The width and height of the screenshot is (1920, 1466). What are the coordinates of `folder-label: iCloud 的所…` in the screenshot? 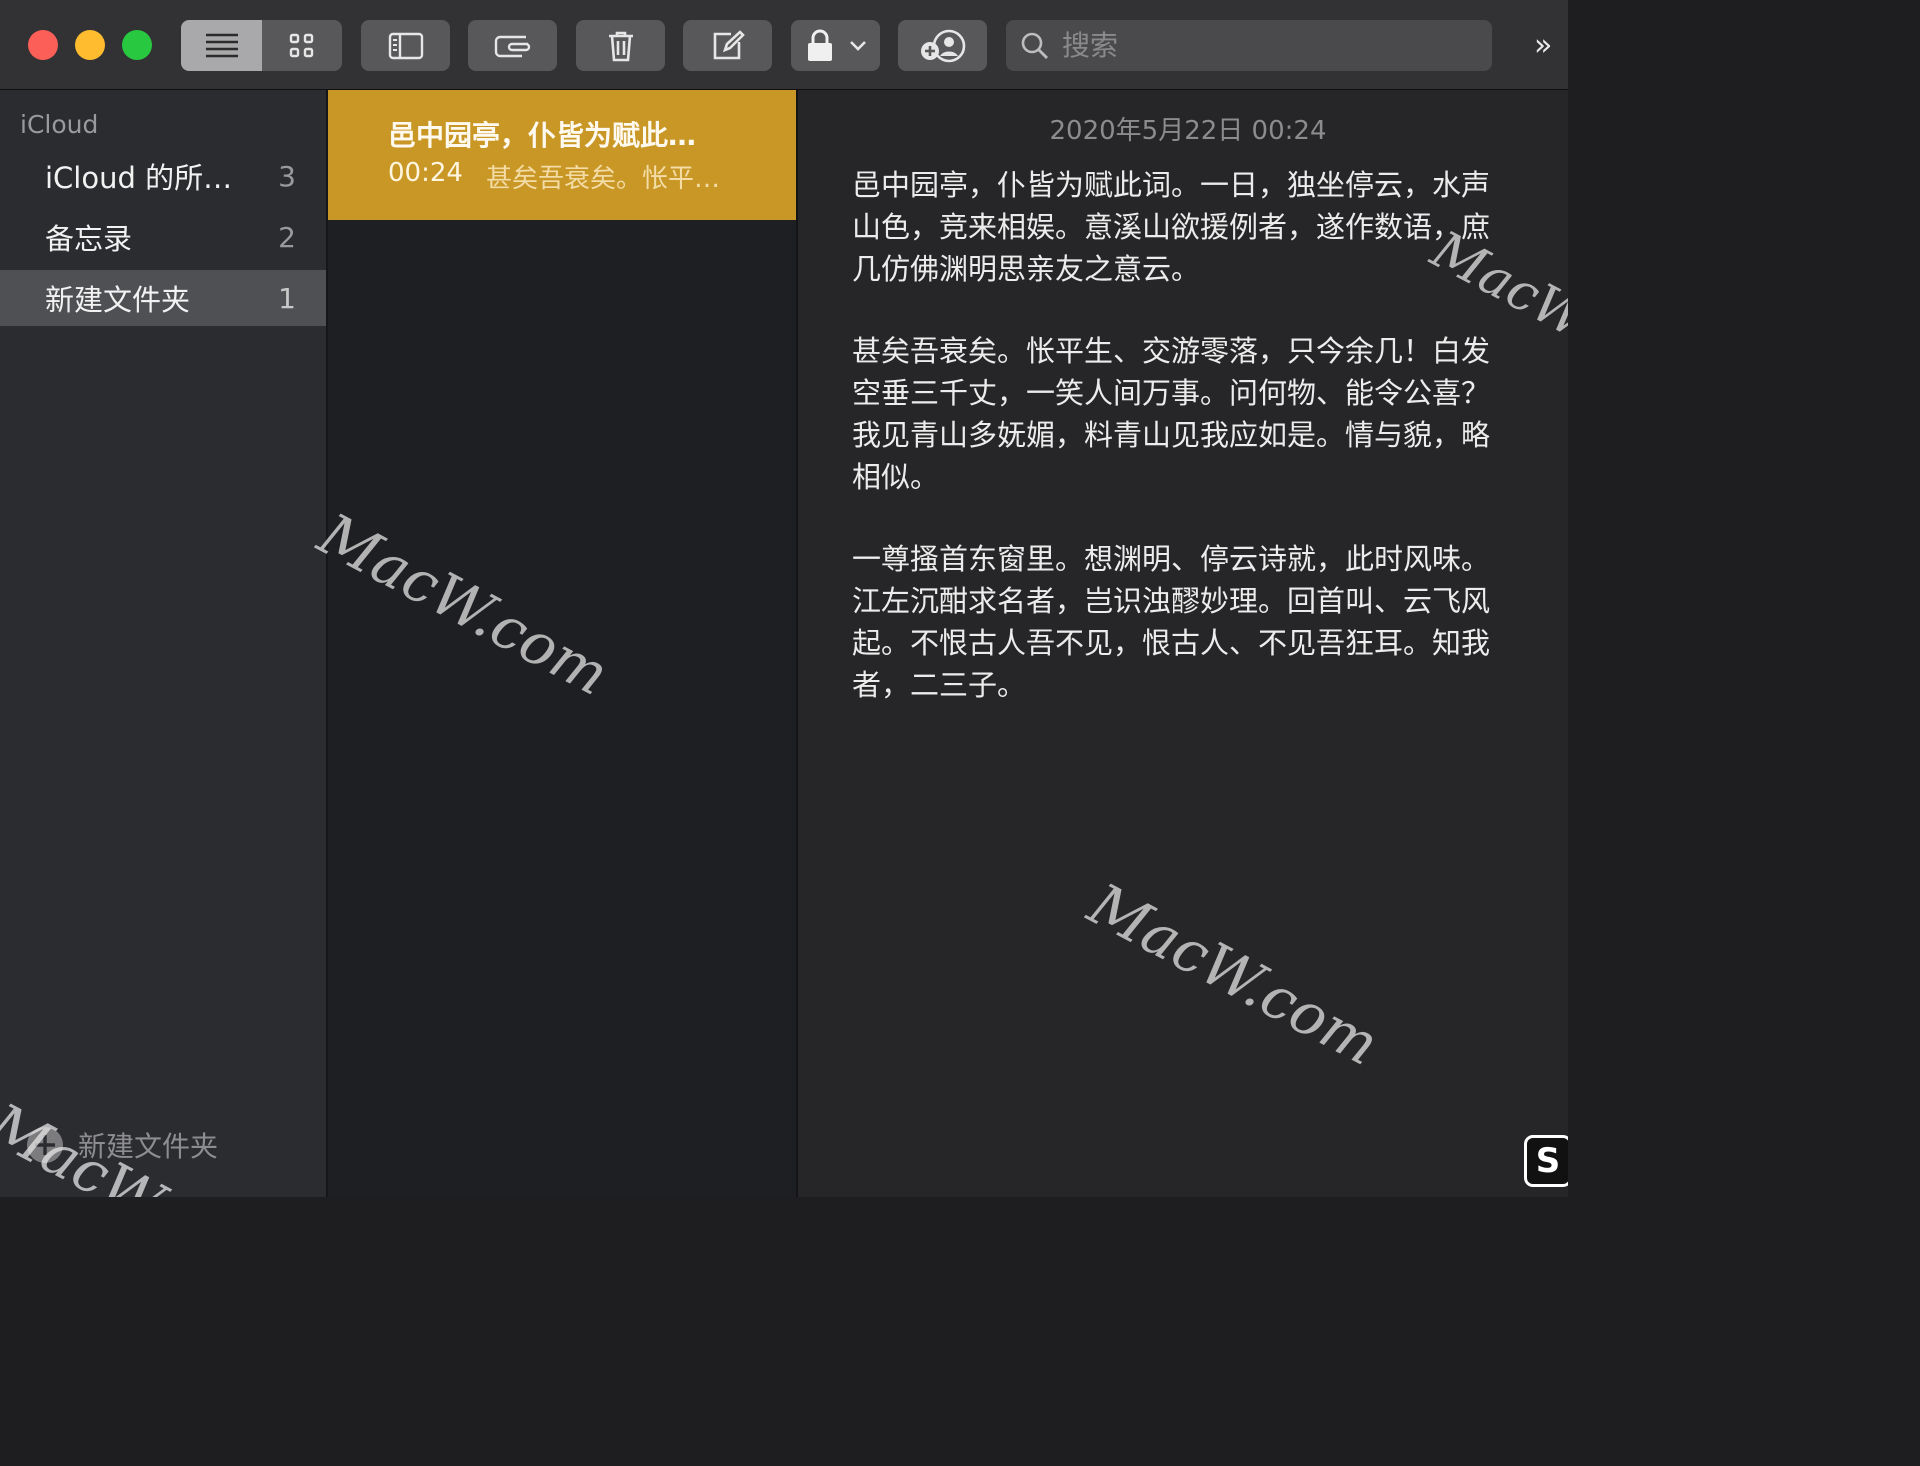 It's located at (139, 178).